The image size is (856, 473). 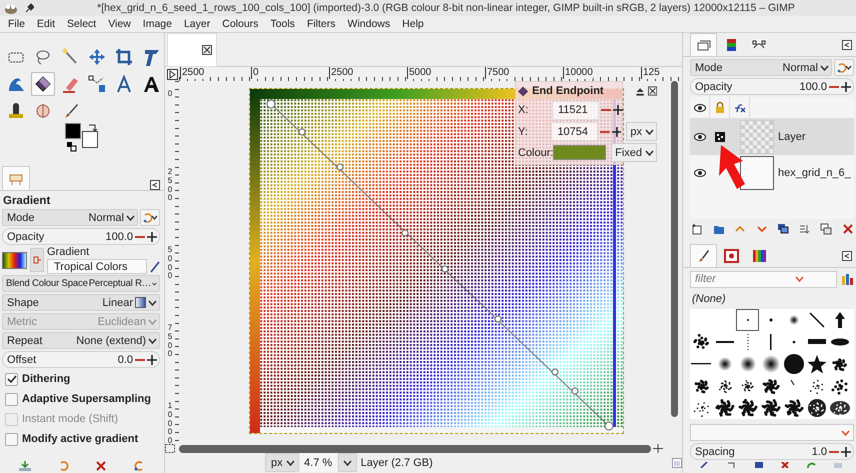 What do you see at coordinates (575, 110) in the screenshot?
I see `x-field: 11521` at bounding box center [575, 110].